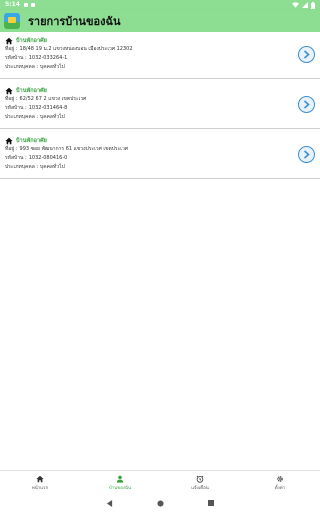  Describe the element at coordinates (120, 488) in the screenshot. I see `nav-label: บ้านของฉัน` at that location.